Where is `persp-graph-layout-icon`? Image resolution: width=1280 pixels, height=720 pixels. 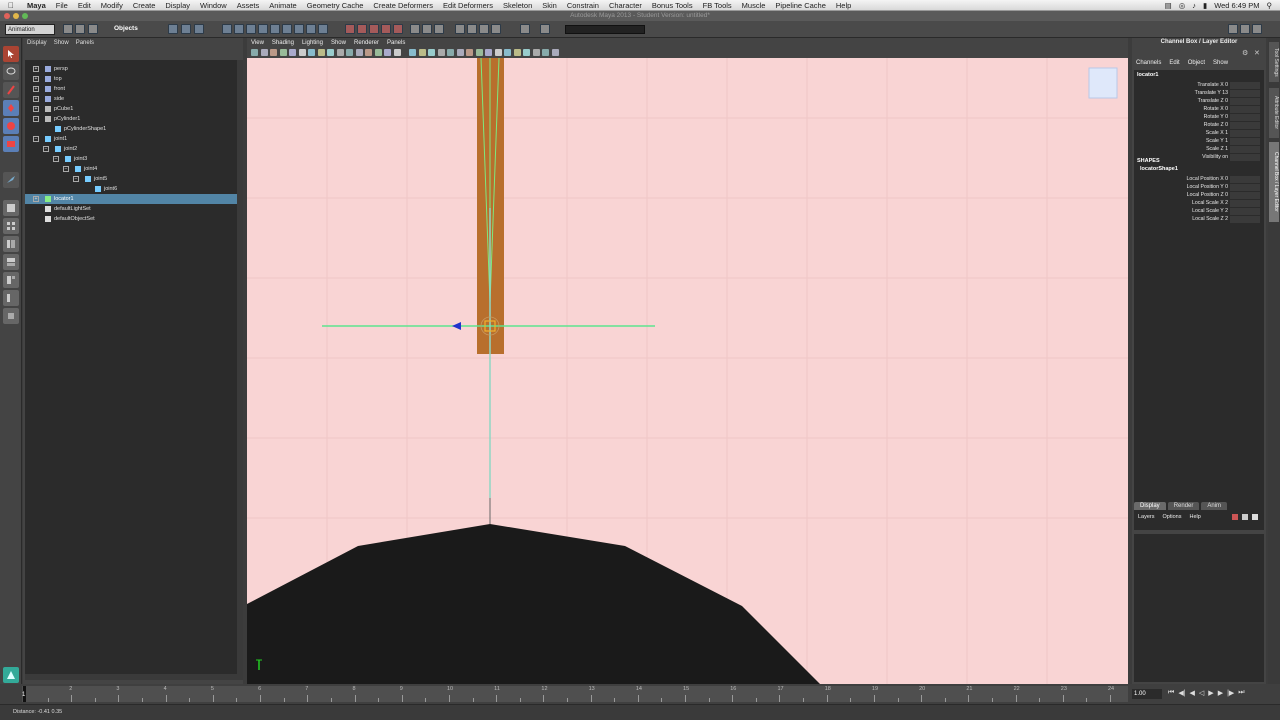
persp-graph-layout-icon is located at coordinates (11, 262).